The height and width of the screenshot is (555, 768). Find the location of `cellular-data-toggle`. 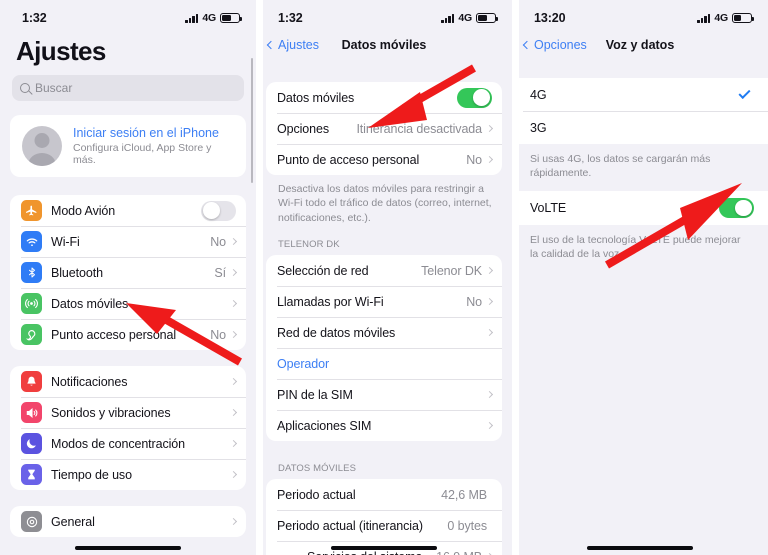

cellular-data-toggle is located at coordinates (474, 97).